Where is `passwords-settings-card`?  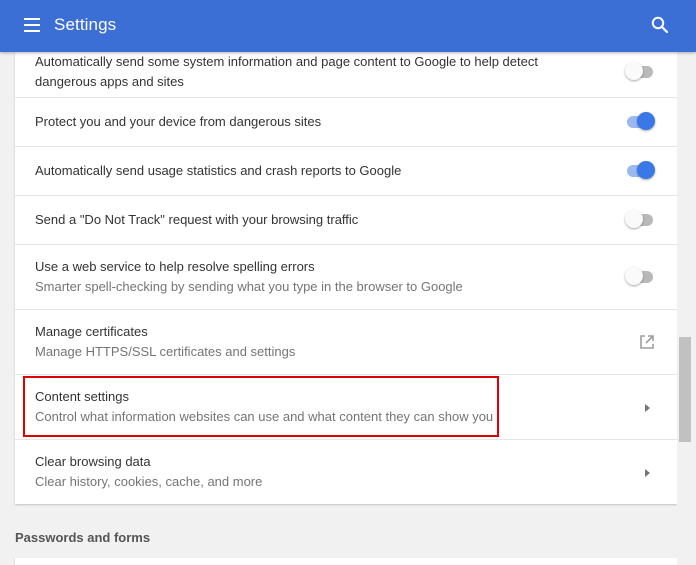
passwords-settings-card is located at coordinates (346, 561).